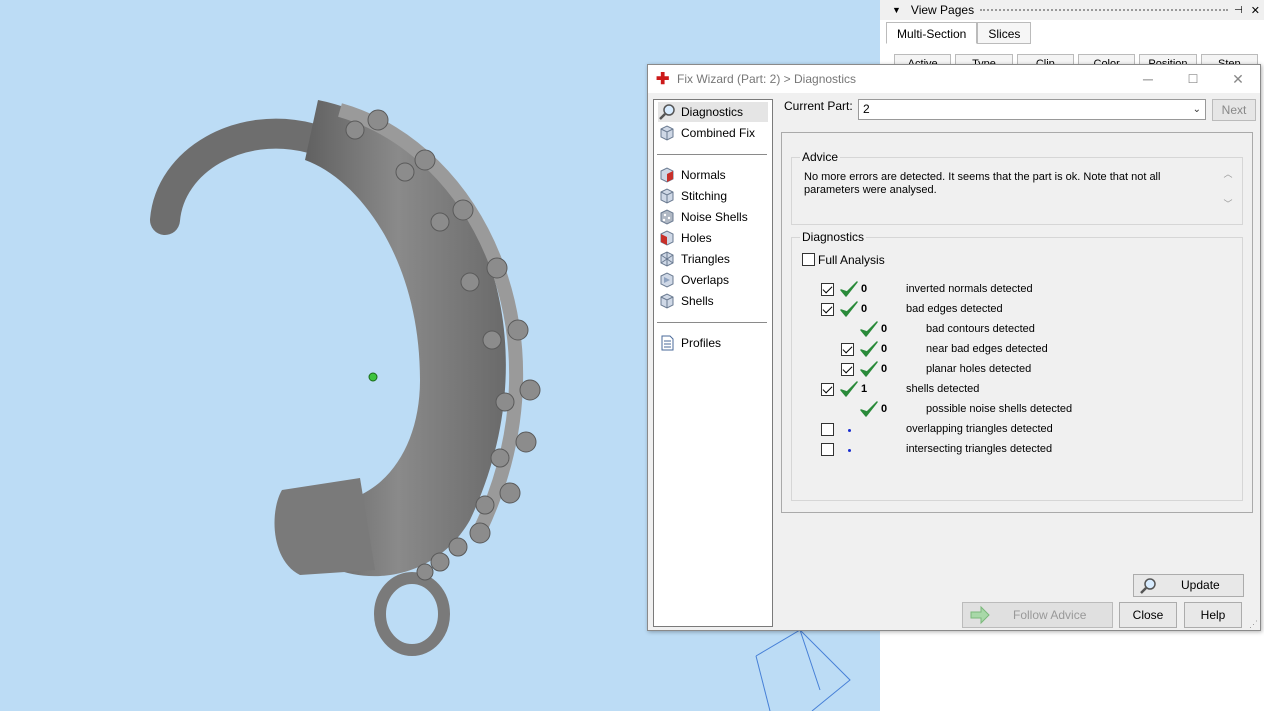 This screenshot has height=711, width=1264. Describe the element at coordinates (1200, 585) in the screenshot. I see `update-label: Update` at that location.